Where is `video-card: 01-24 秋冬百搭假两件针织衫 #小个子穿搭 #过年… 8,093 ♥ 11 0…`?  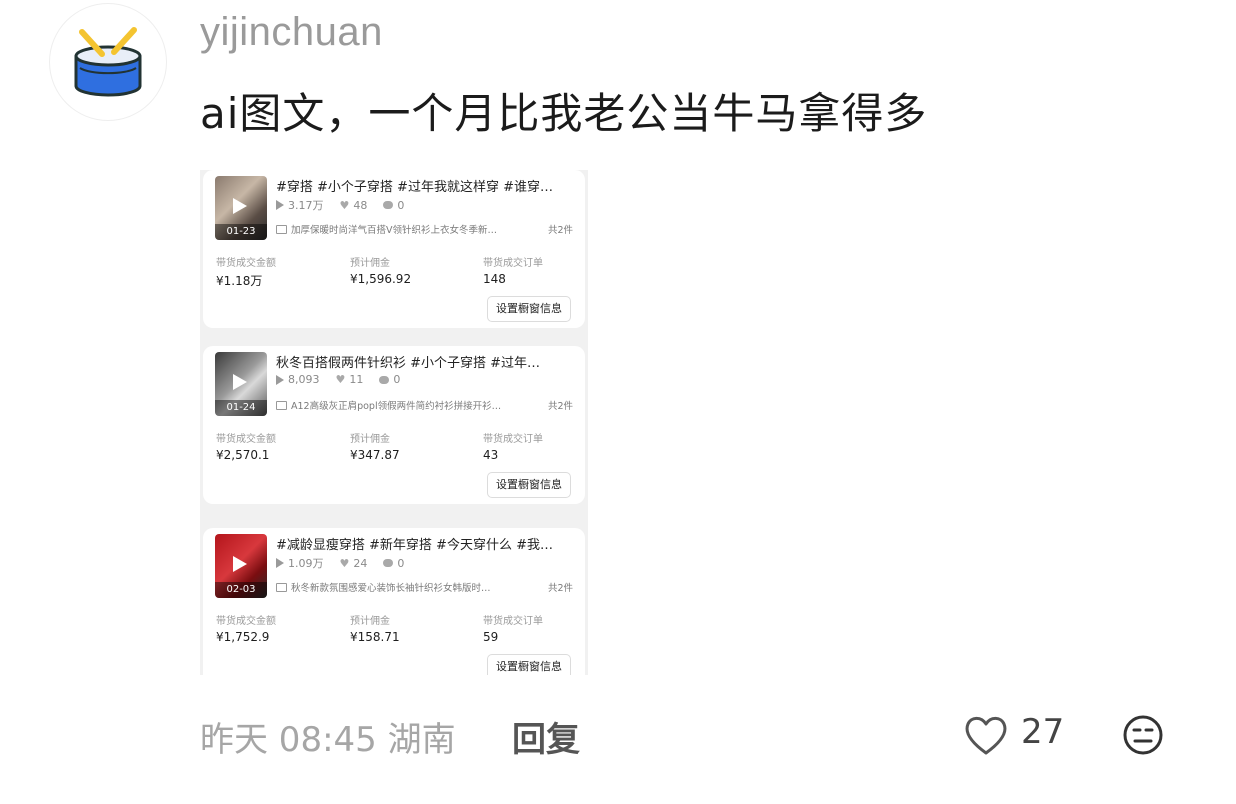 video-card: 01-24 秋冬百搭假两件针织衫 #小个子穿搭 #过年… 8,093 ♥ 11 0… is located at coordinates (394, 425).